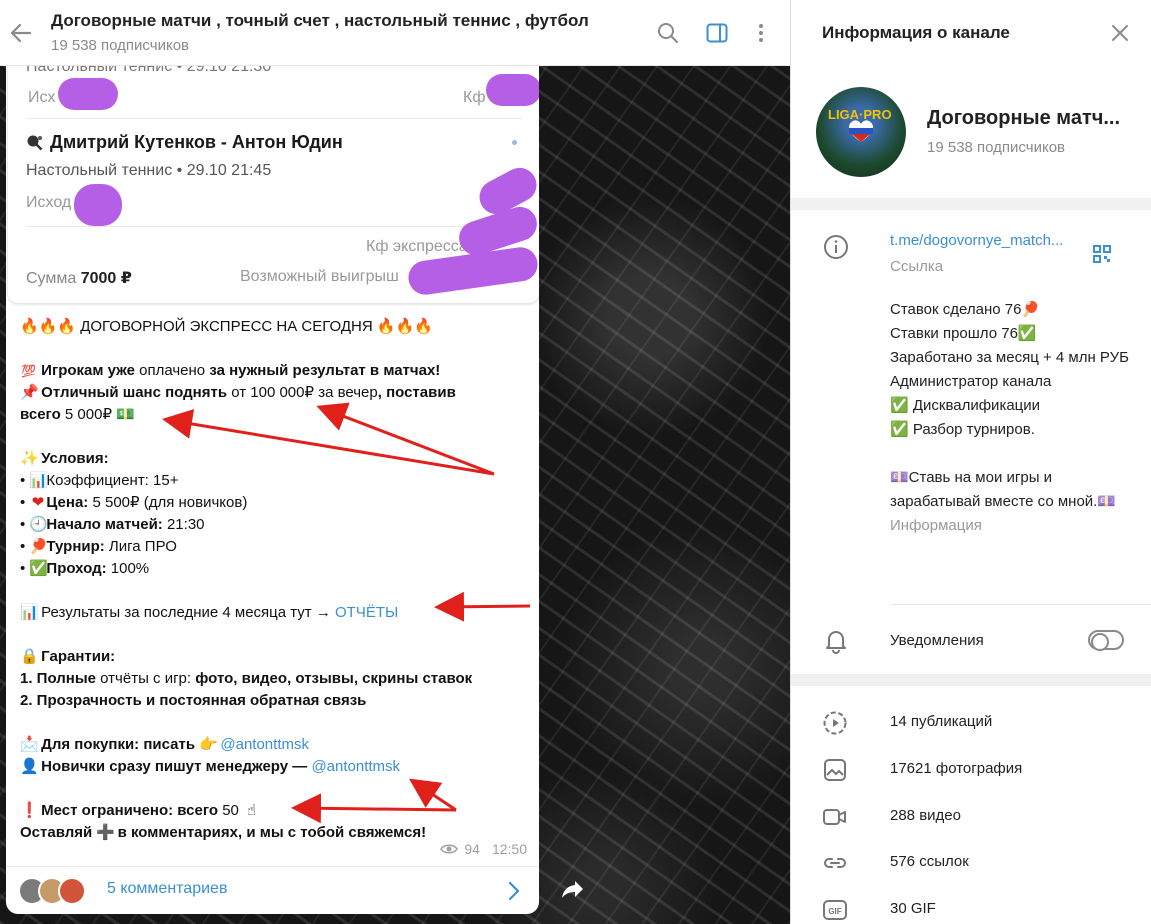 This screenshot has width=1151, height=924. I want to click on message-meta: 94 12:50, so click(483, 849).